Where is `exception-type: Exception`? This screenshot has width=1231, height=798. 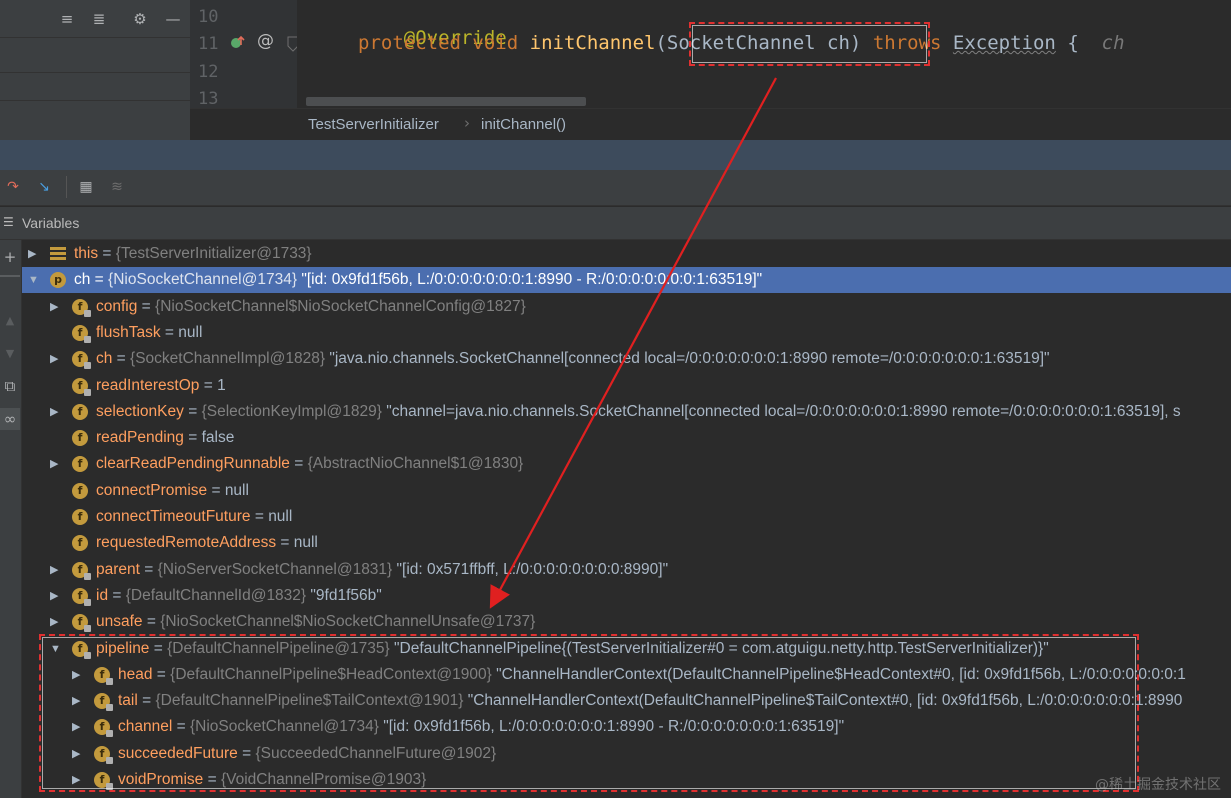
exception-type: Exception is located at coordinates (1004, 43).